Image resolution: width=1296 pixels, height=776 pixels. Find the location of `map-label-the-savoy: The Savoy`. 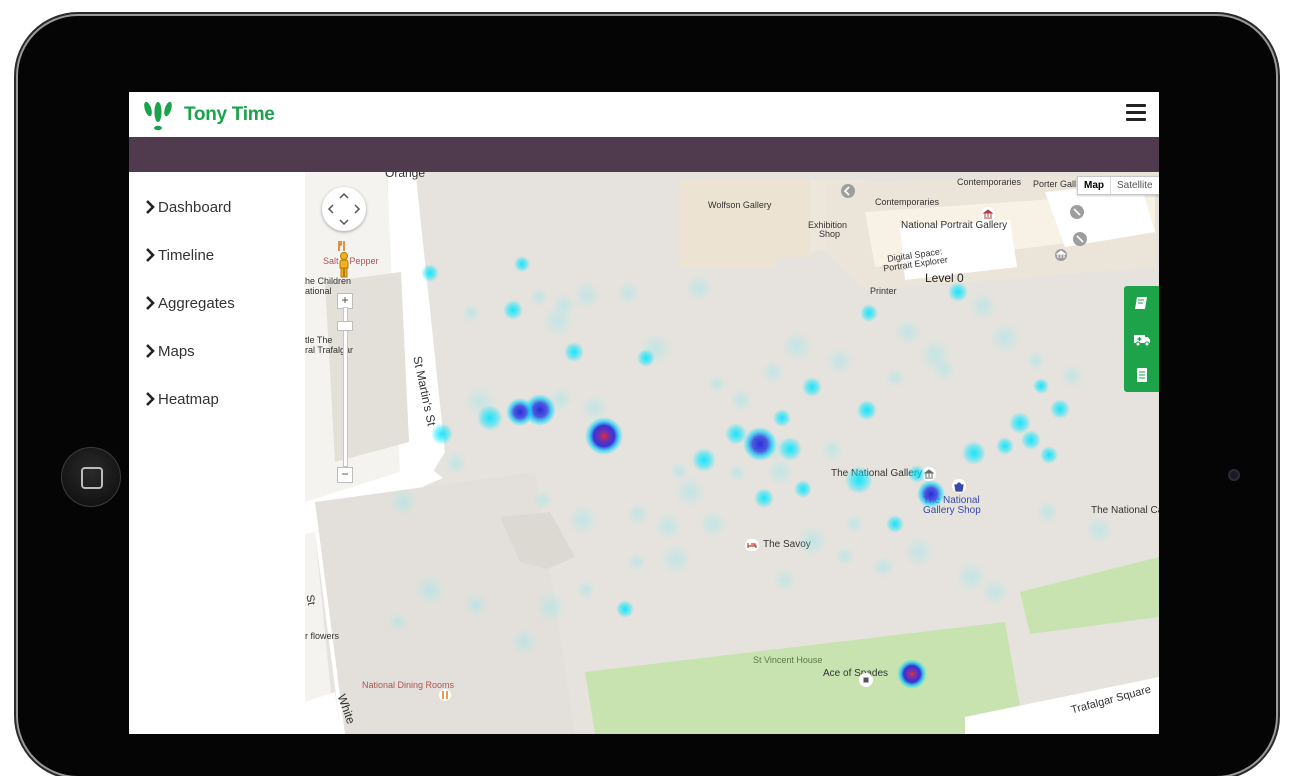

map-label-the-savoy: The Savoy is located at coordinates (787, 544).